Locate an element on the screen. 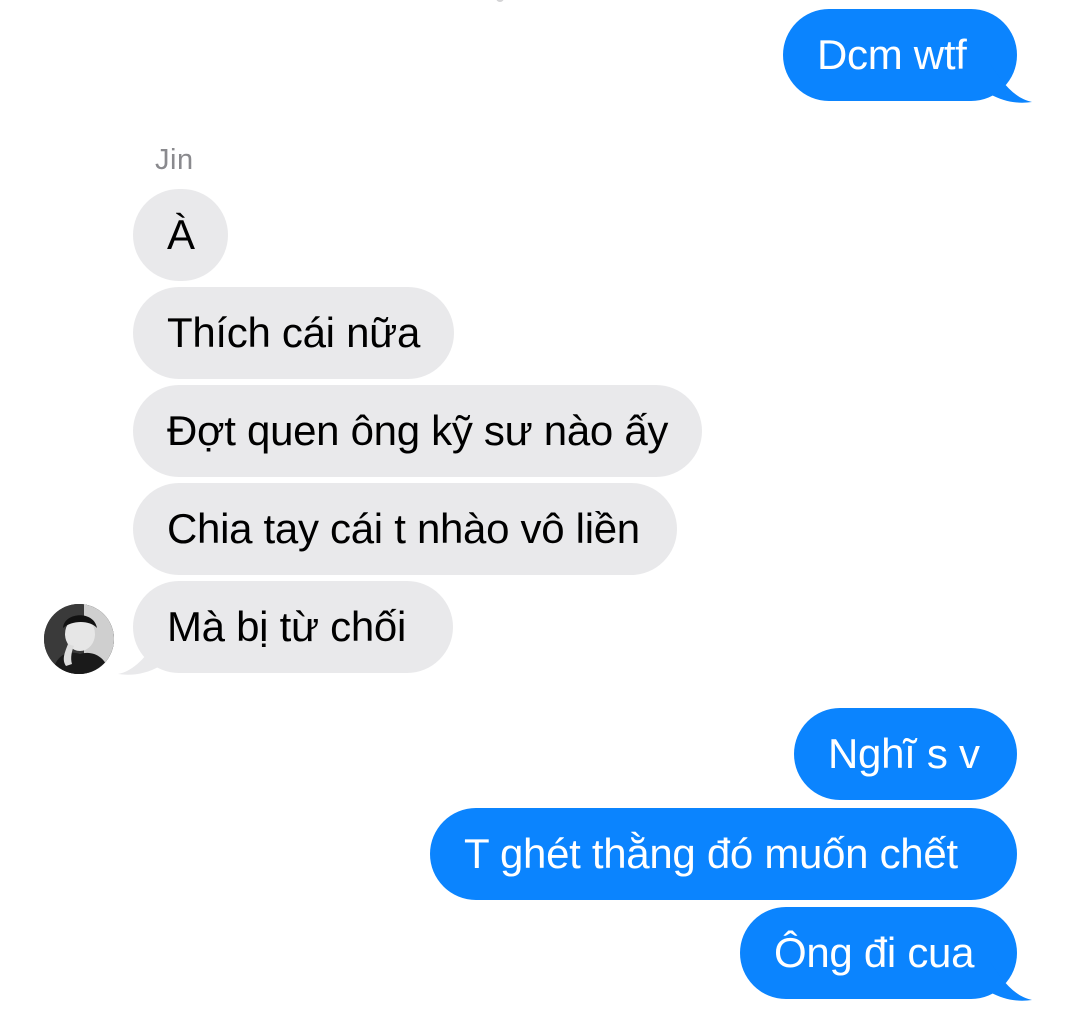  message-bubble-incoming: Đợt quen ông kỹ sư nào ấy is located at coordinates (417, 431).